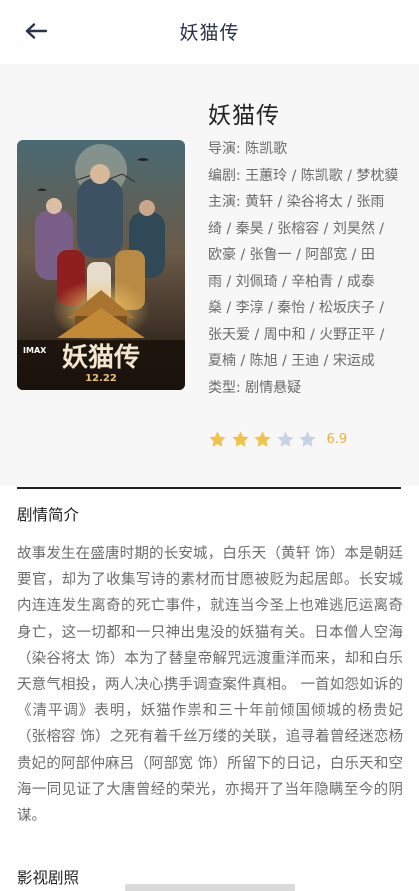 This screenshot has height=891, width=419. Describe the element at coordinates (296, 308) in the screenshot. I see `cast-line: 燊 / 李淳 / 秦怡 / 松坂庆子 /` at that location.